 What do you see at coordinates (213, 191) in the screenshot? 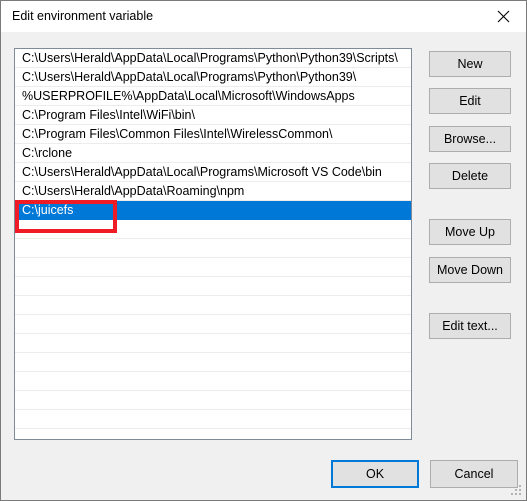
I see `list-item: C:\Users\Herald\AppData\Roaming\npm` at bounding box center [213, 191].